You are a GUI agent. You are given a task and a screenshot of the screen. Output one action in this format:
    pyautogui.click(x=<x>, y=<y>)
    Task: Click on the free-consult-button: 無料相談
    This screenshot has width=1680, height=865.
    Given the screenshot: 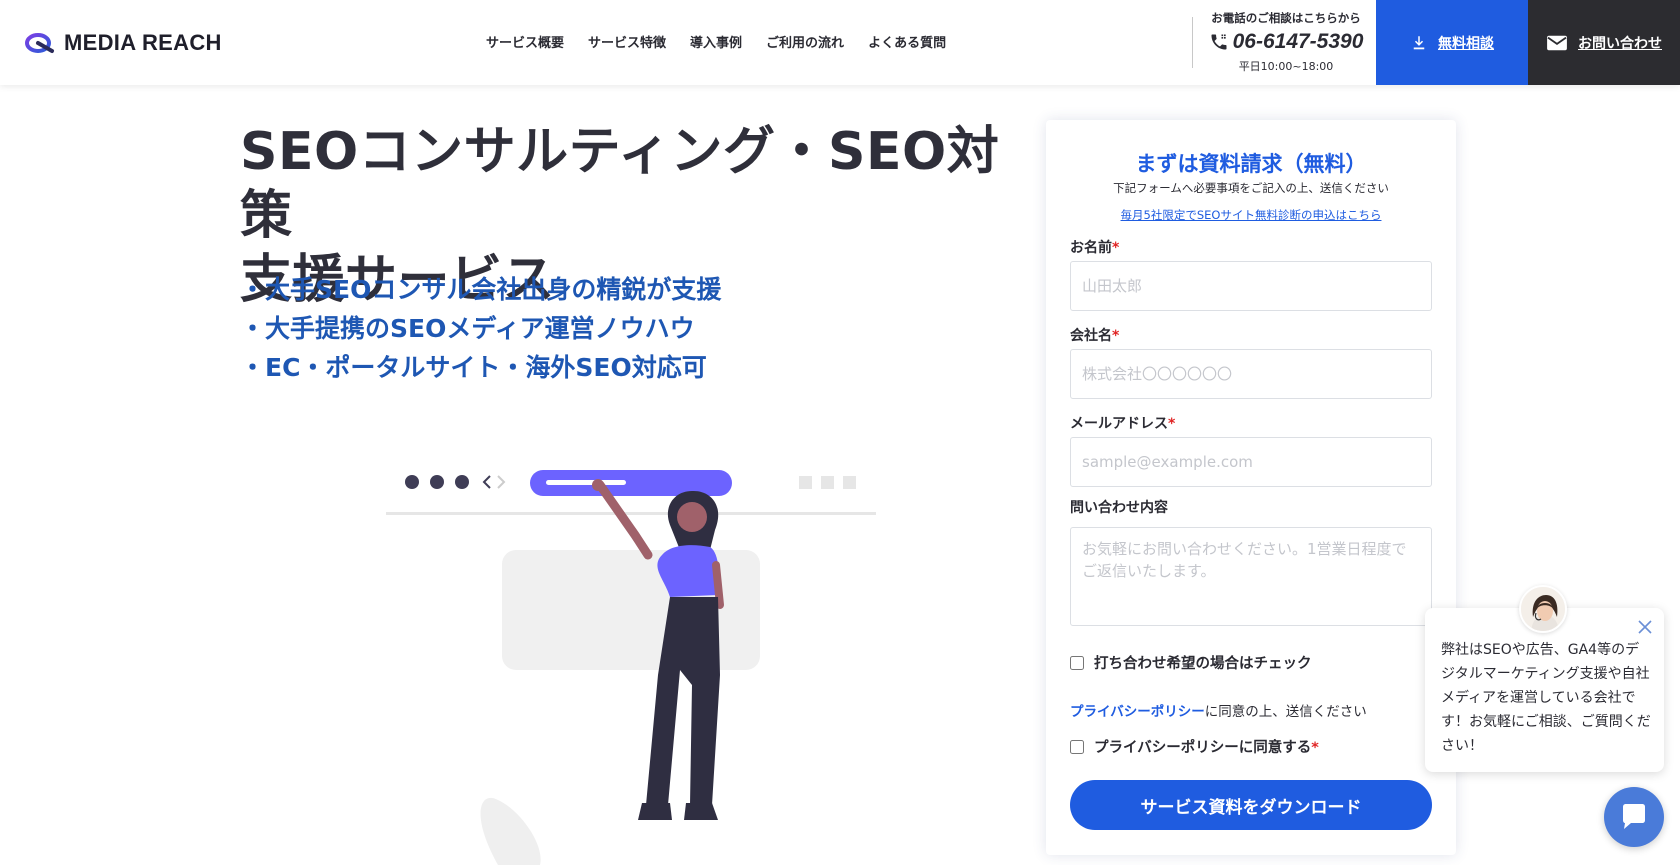 What is the action you would take?
    pyautogui.click(x=1452, y=42)
    